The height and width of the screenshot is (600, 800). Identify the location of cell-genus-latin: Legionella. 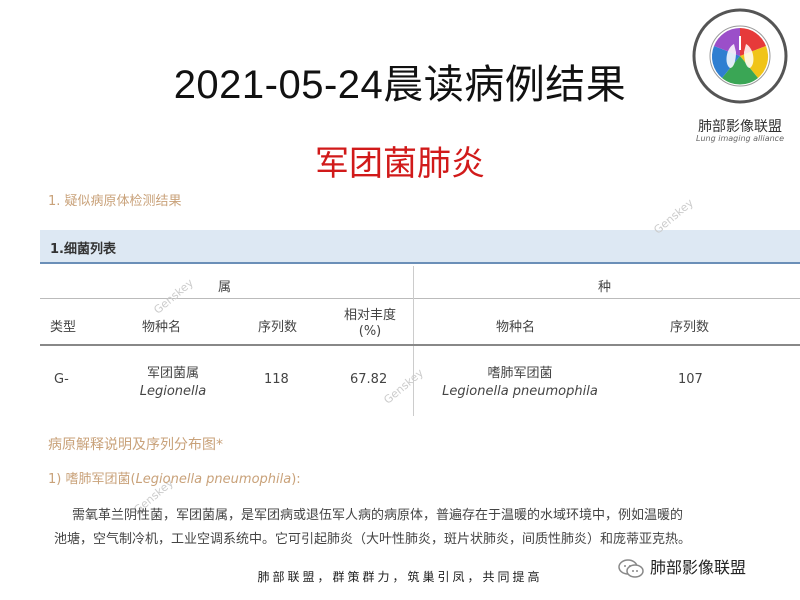
(173, 391).